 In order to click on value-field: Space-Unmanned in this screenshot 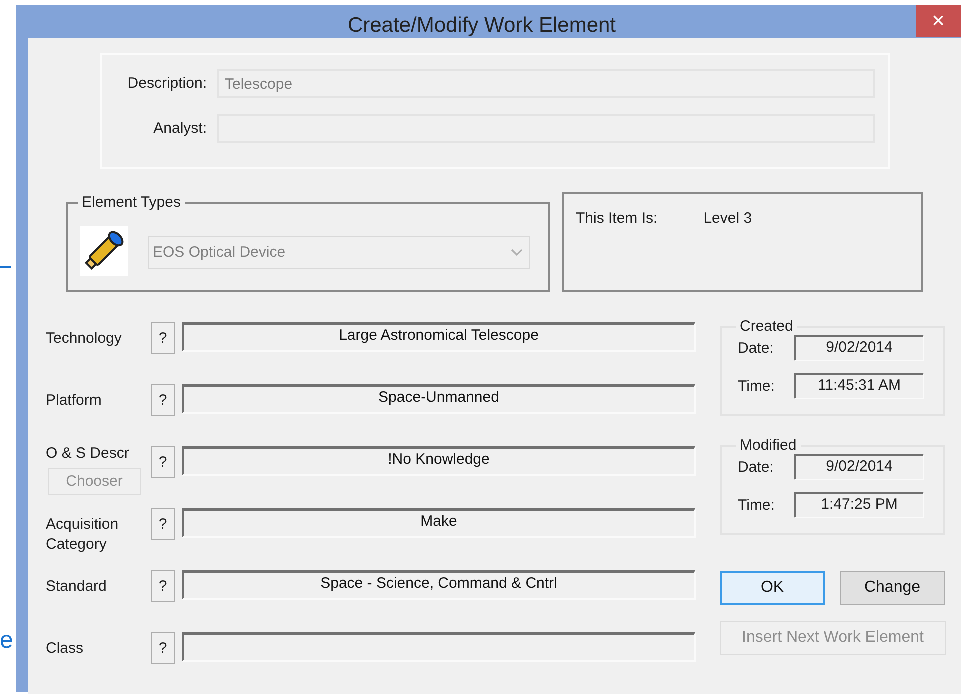, I will do `click(439, 399)`.